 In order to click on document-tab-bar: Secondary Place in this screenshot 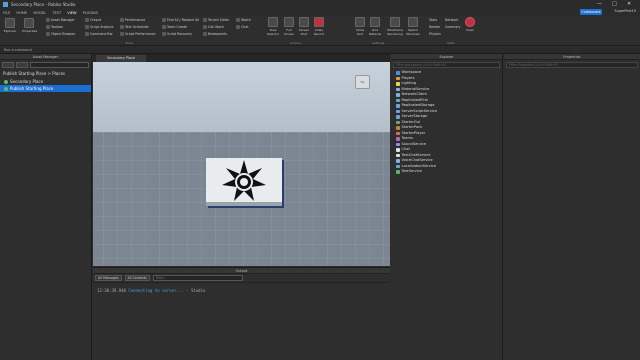, I will do `click(241, 58)`.